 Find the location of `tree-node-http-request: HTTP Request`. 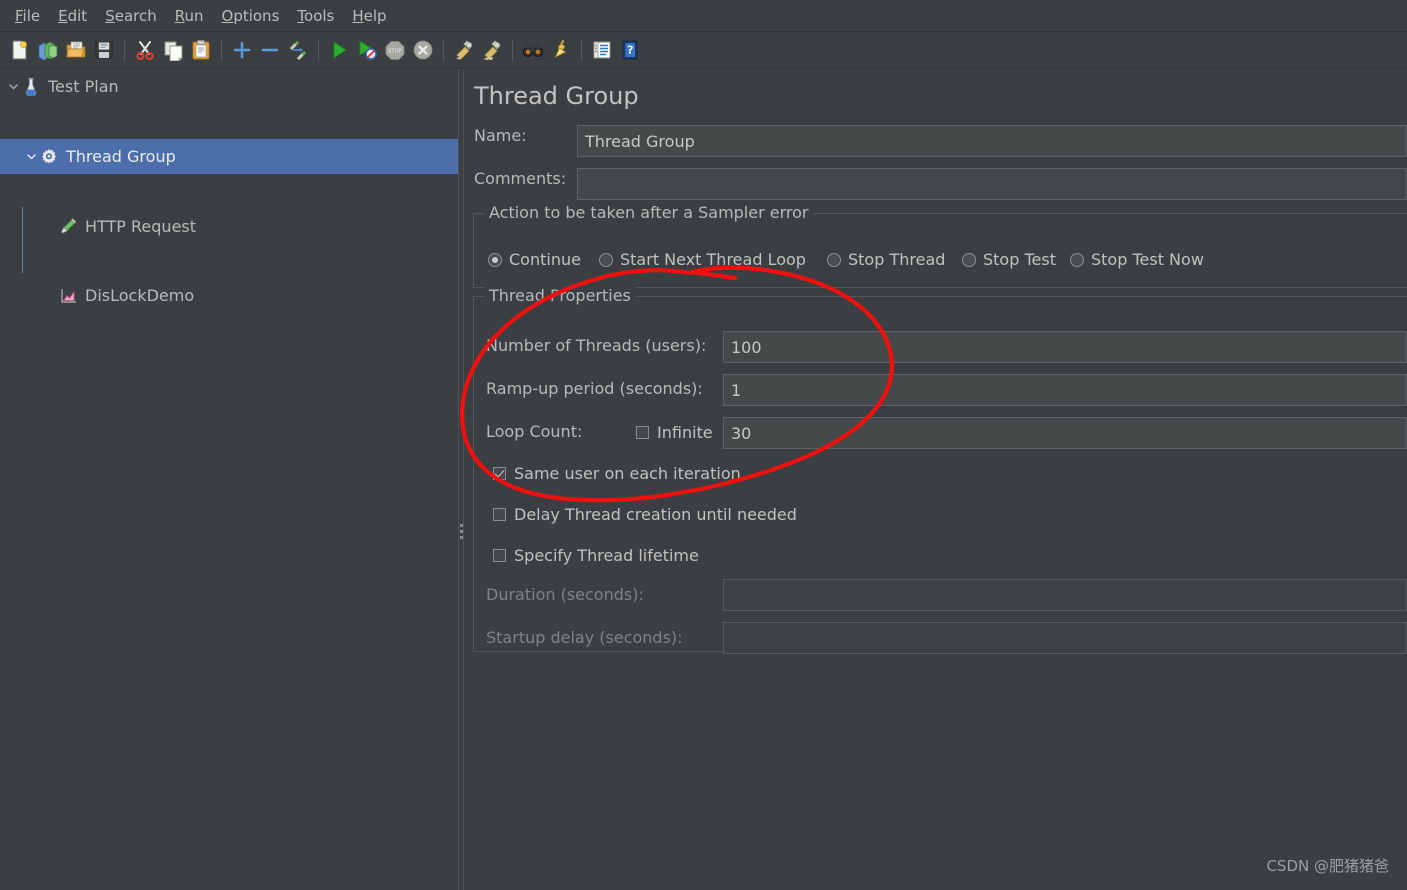

tree-node-http-request: HTTP Request is located at coordinates (229, 226).